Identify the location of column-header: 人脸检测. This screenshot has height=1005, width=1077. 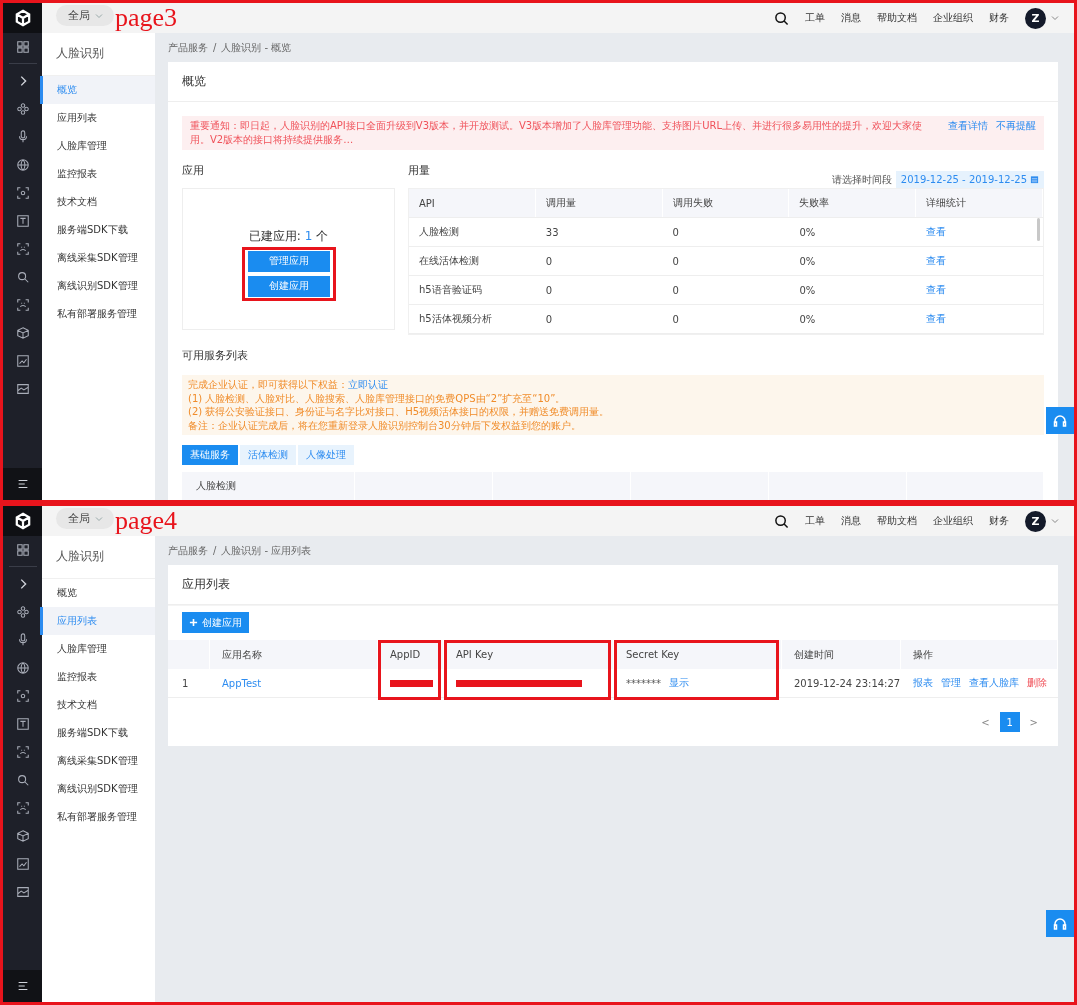
(268, 486).